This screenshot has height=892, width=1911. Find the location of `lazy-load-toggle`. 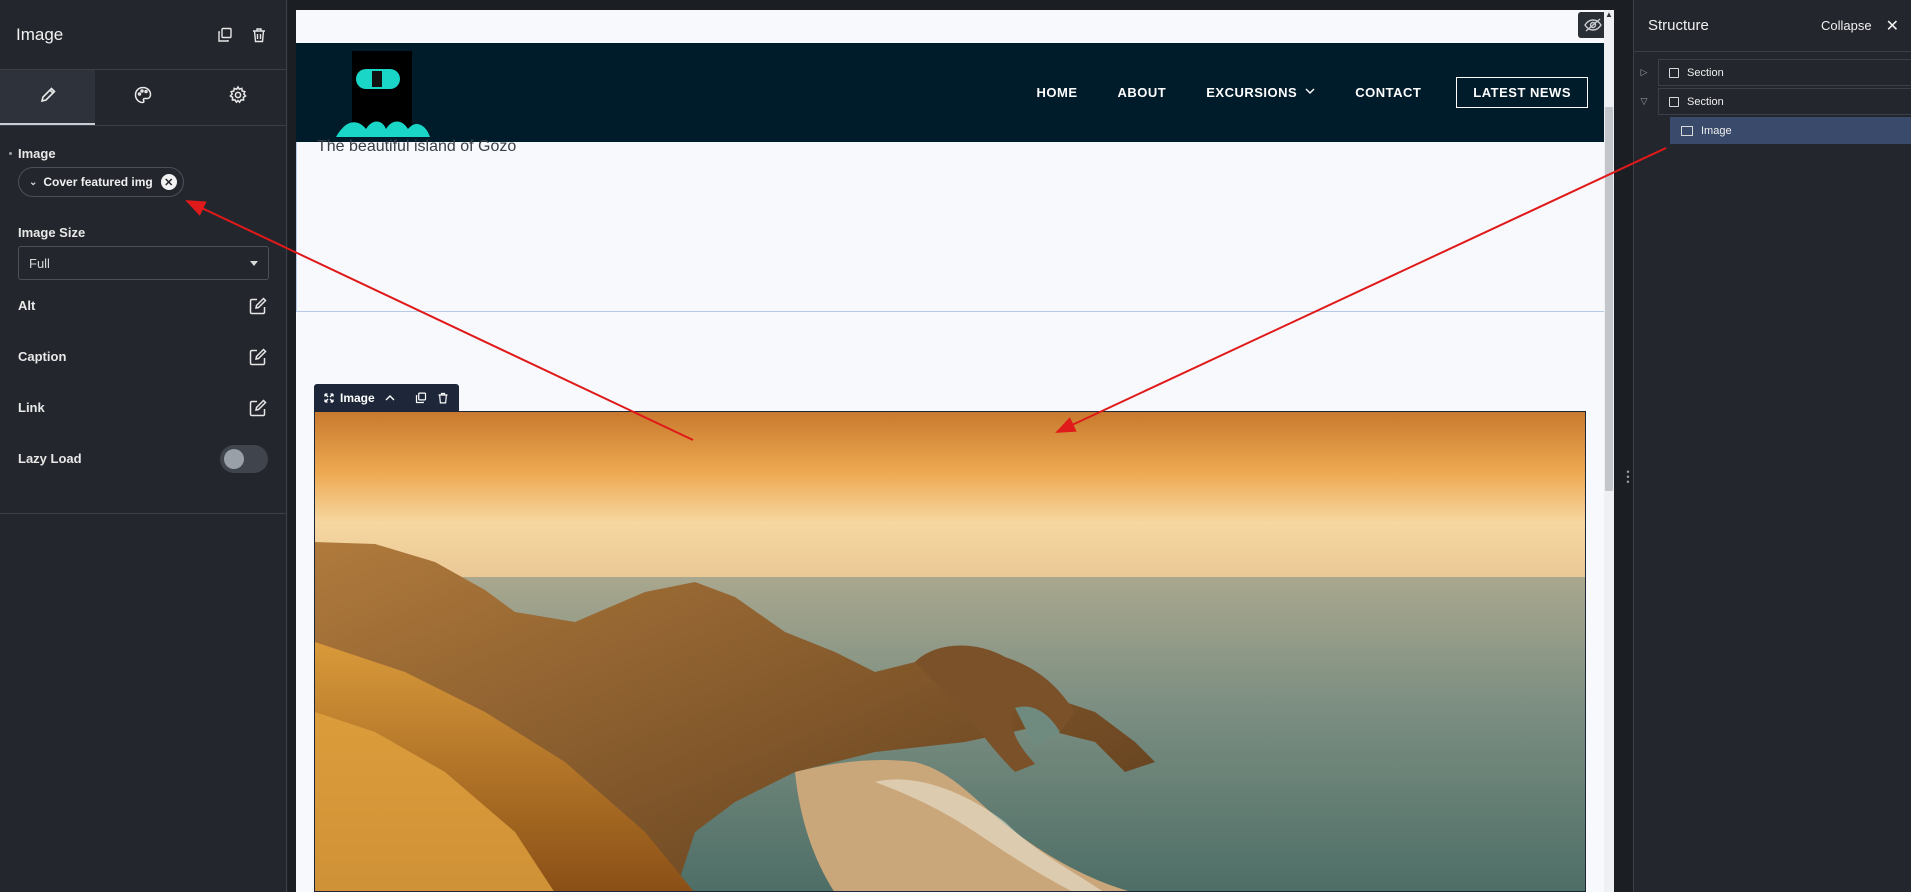

lazy-load-toggle is located at coordinates (244, 458).